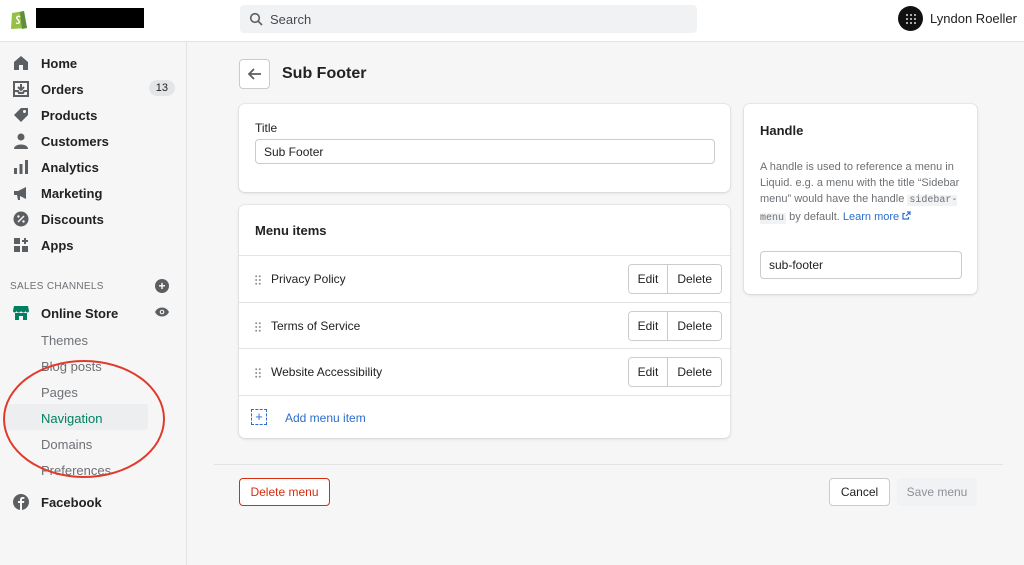  I want to click on sidebar-item-label: Marketing, so click(72, 193).